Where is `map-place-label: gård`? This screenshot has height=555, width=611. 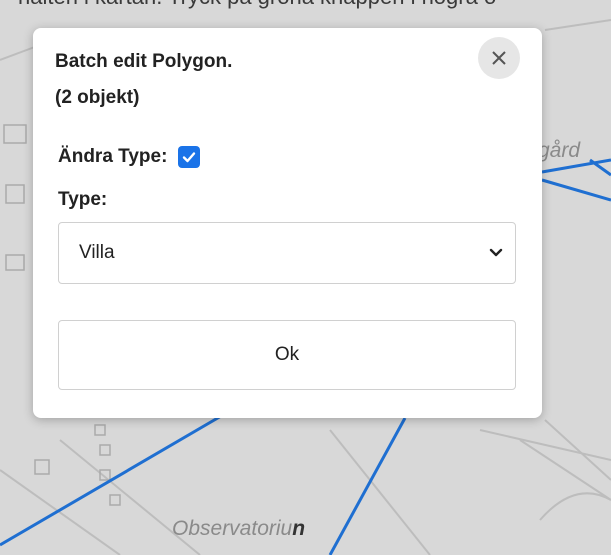
map-place-label: gård is located at coordinates (559, 150).